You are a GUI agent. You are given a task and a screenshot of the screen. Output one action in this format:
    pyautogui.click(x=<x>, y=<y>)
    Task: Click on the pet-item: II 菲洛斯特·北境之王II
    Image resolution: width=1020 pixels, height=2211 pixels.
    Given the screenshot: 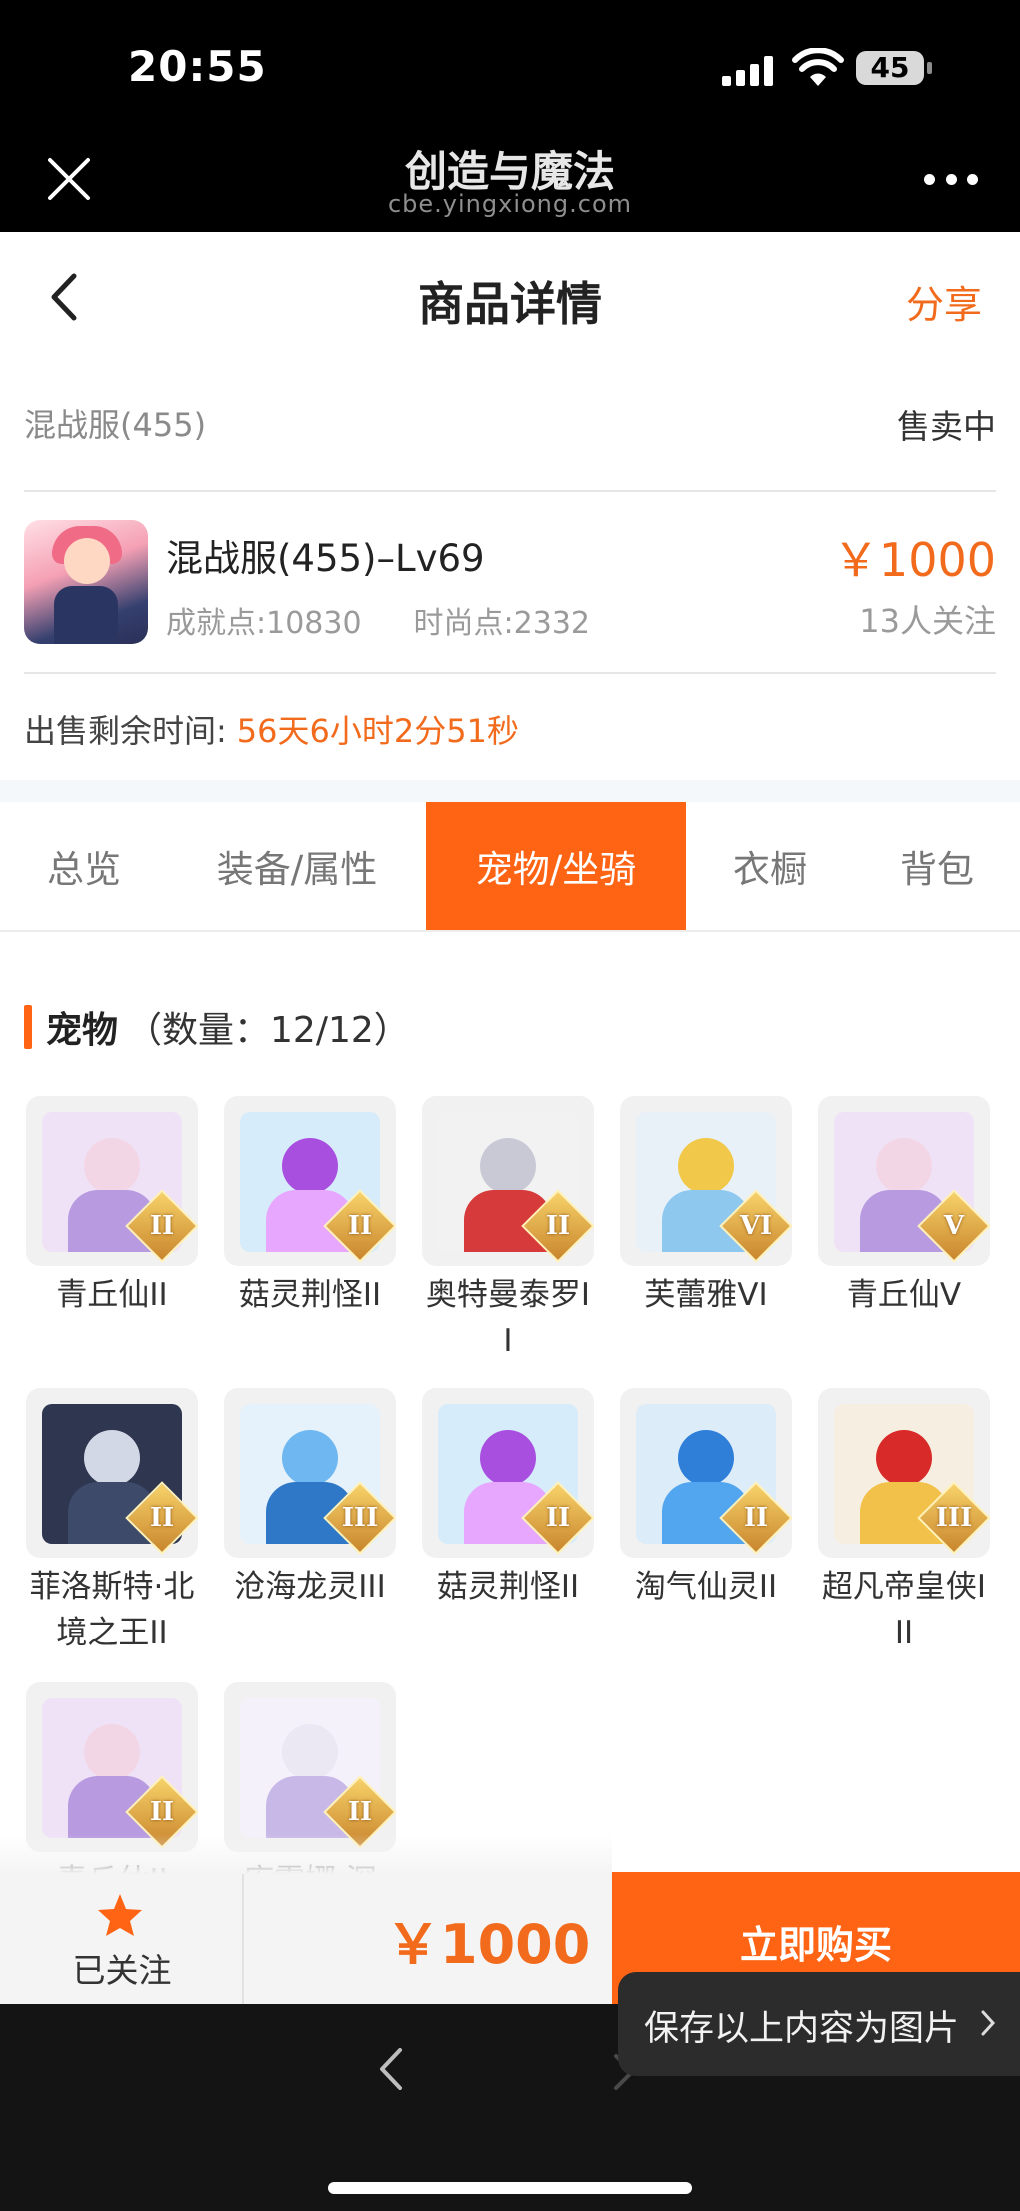 What is the action you would take?
    pyautogui.click(x=112, y=1522)
    